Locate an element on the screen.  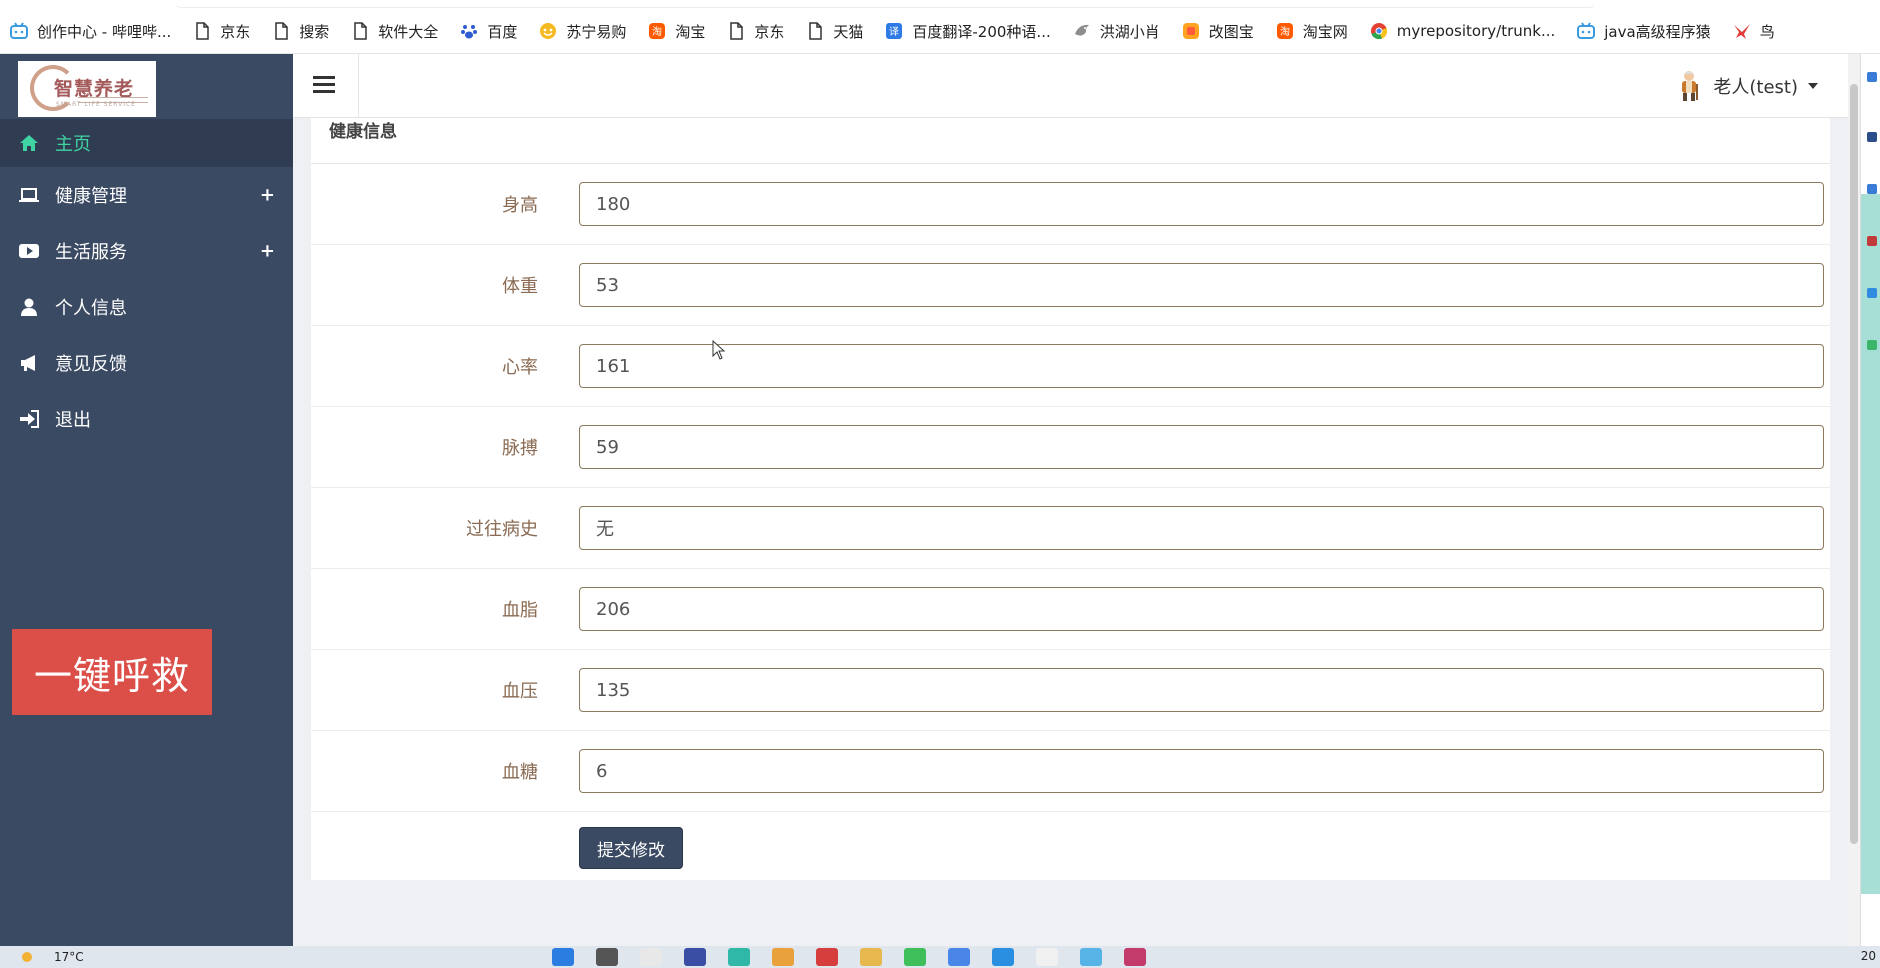
rail-bag-icon is located at coordinates (1872, 137).